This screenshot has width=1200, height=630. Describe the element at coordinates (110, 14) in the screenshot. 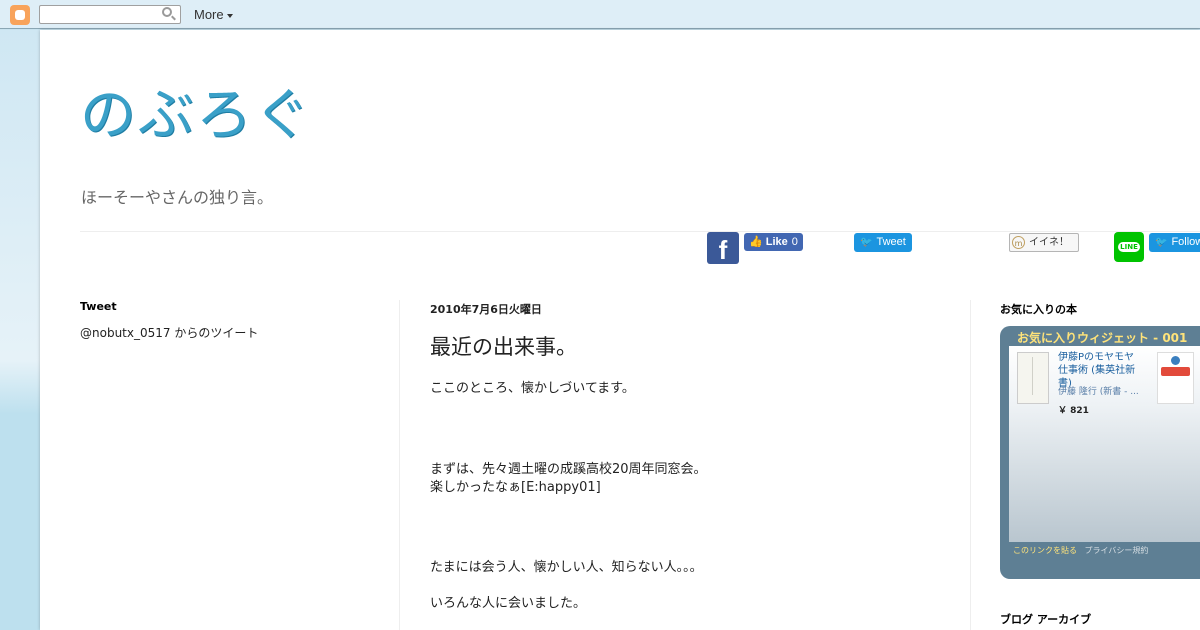

I see `navbar-search-input` at that location.